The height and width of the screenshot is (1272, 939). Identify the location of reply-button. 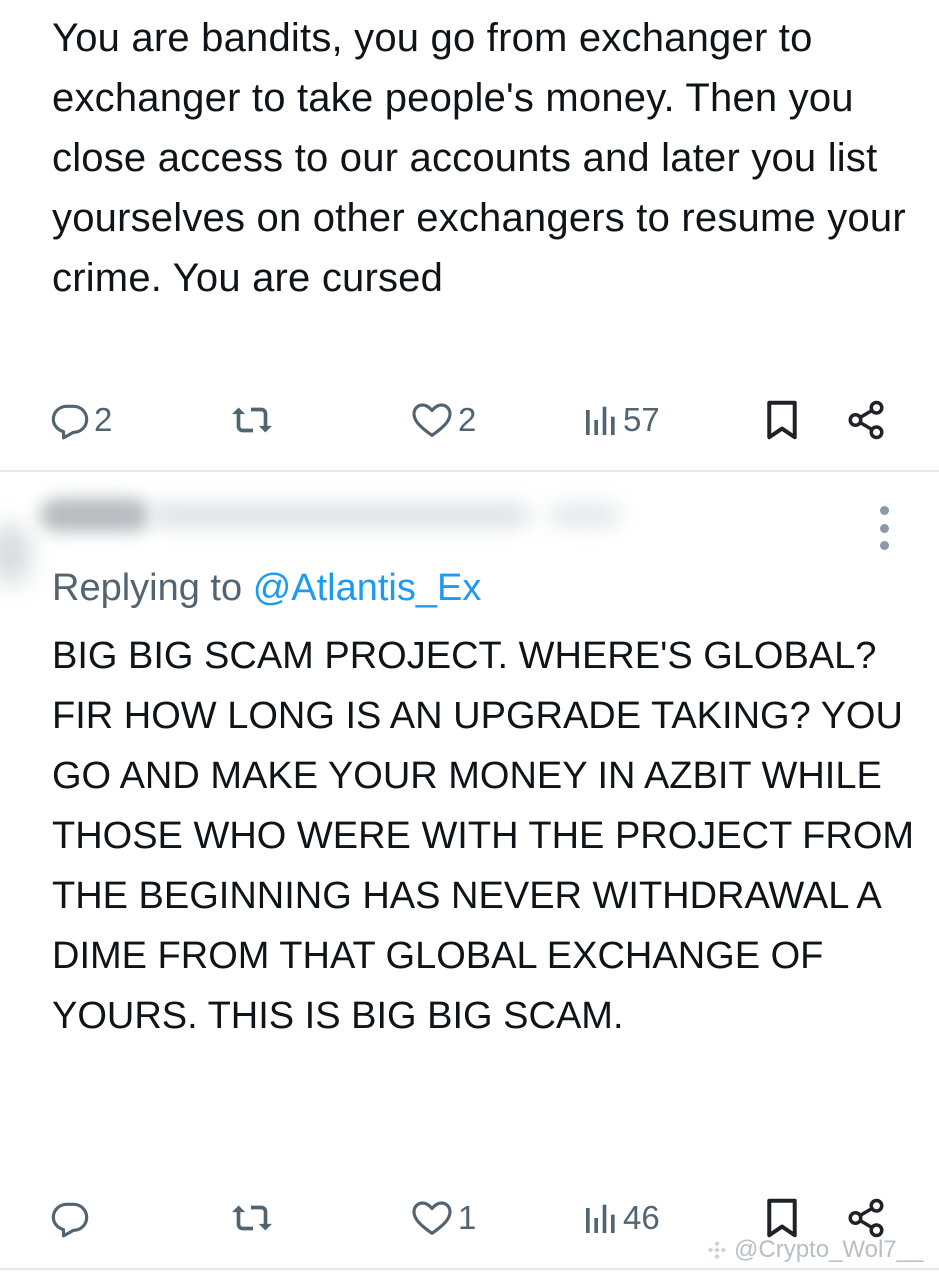
(72, 1218).